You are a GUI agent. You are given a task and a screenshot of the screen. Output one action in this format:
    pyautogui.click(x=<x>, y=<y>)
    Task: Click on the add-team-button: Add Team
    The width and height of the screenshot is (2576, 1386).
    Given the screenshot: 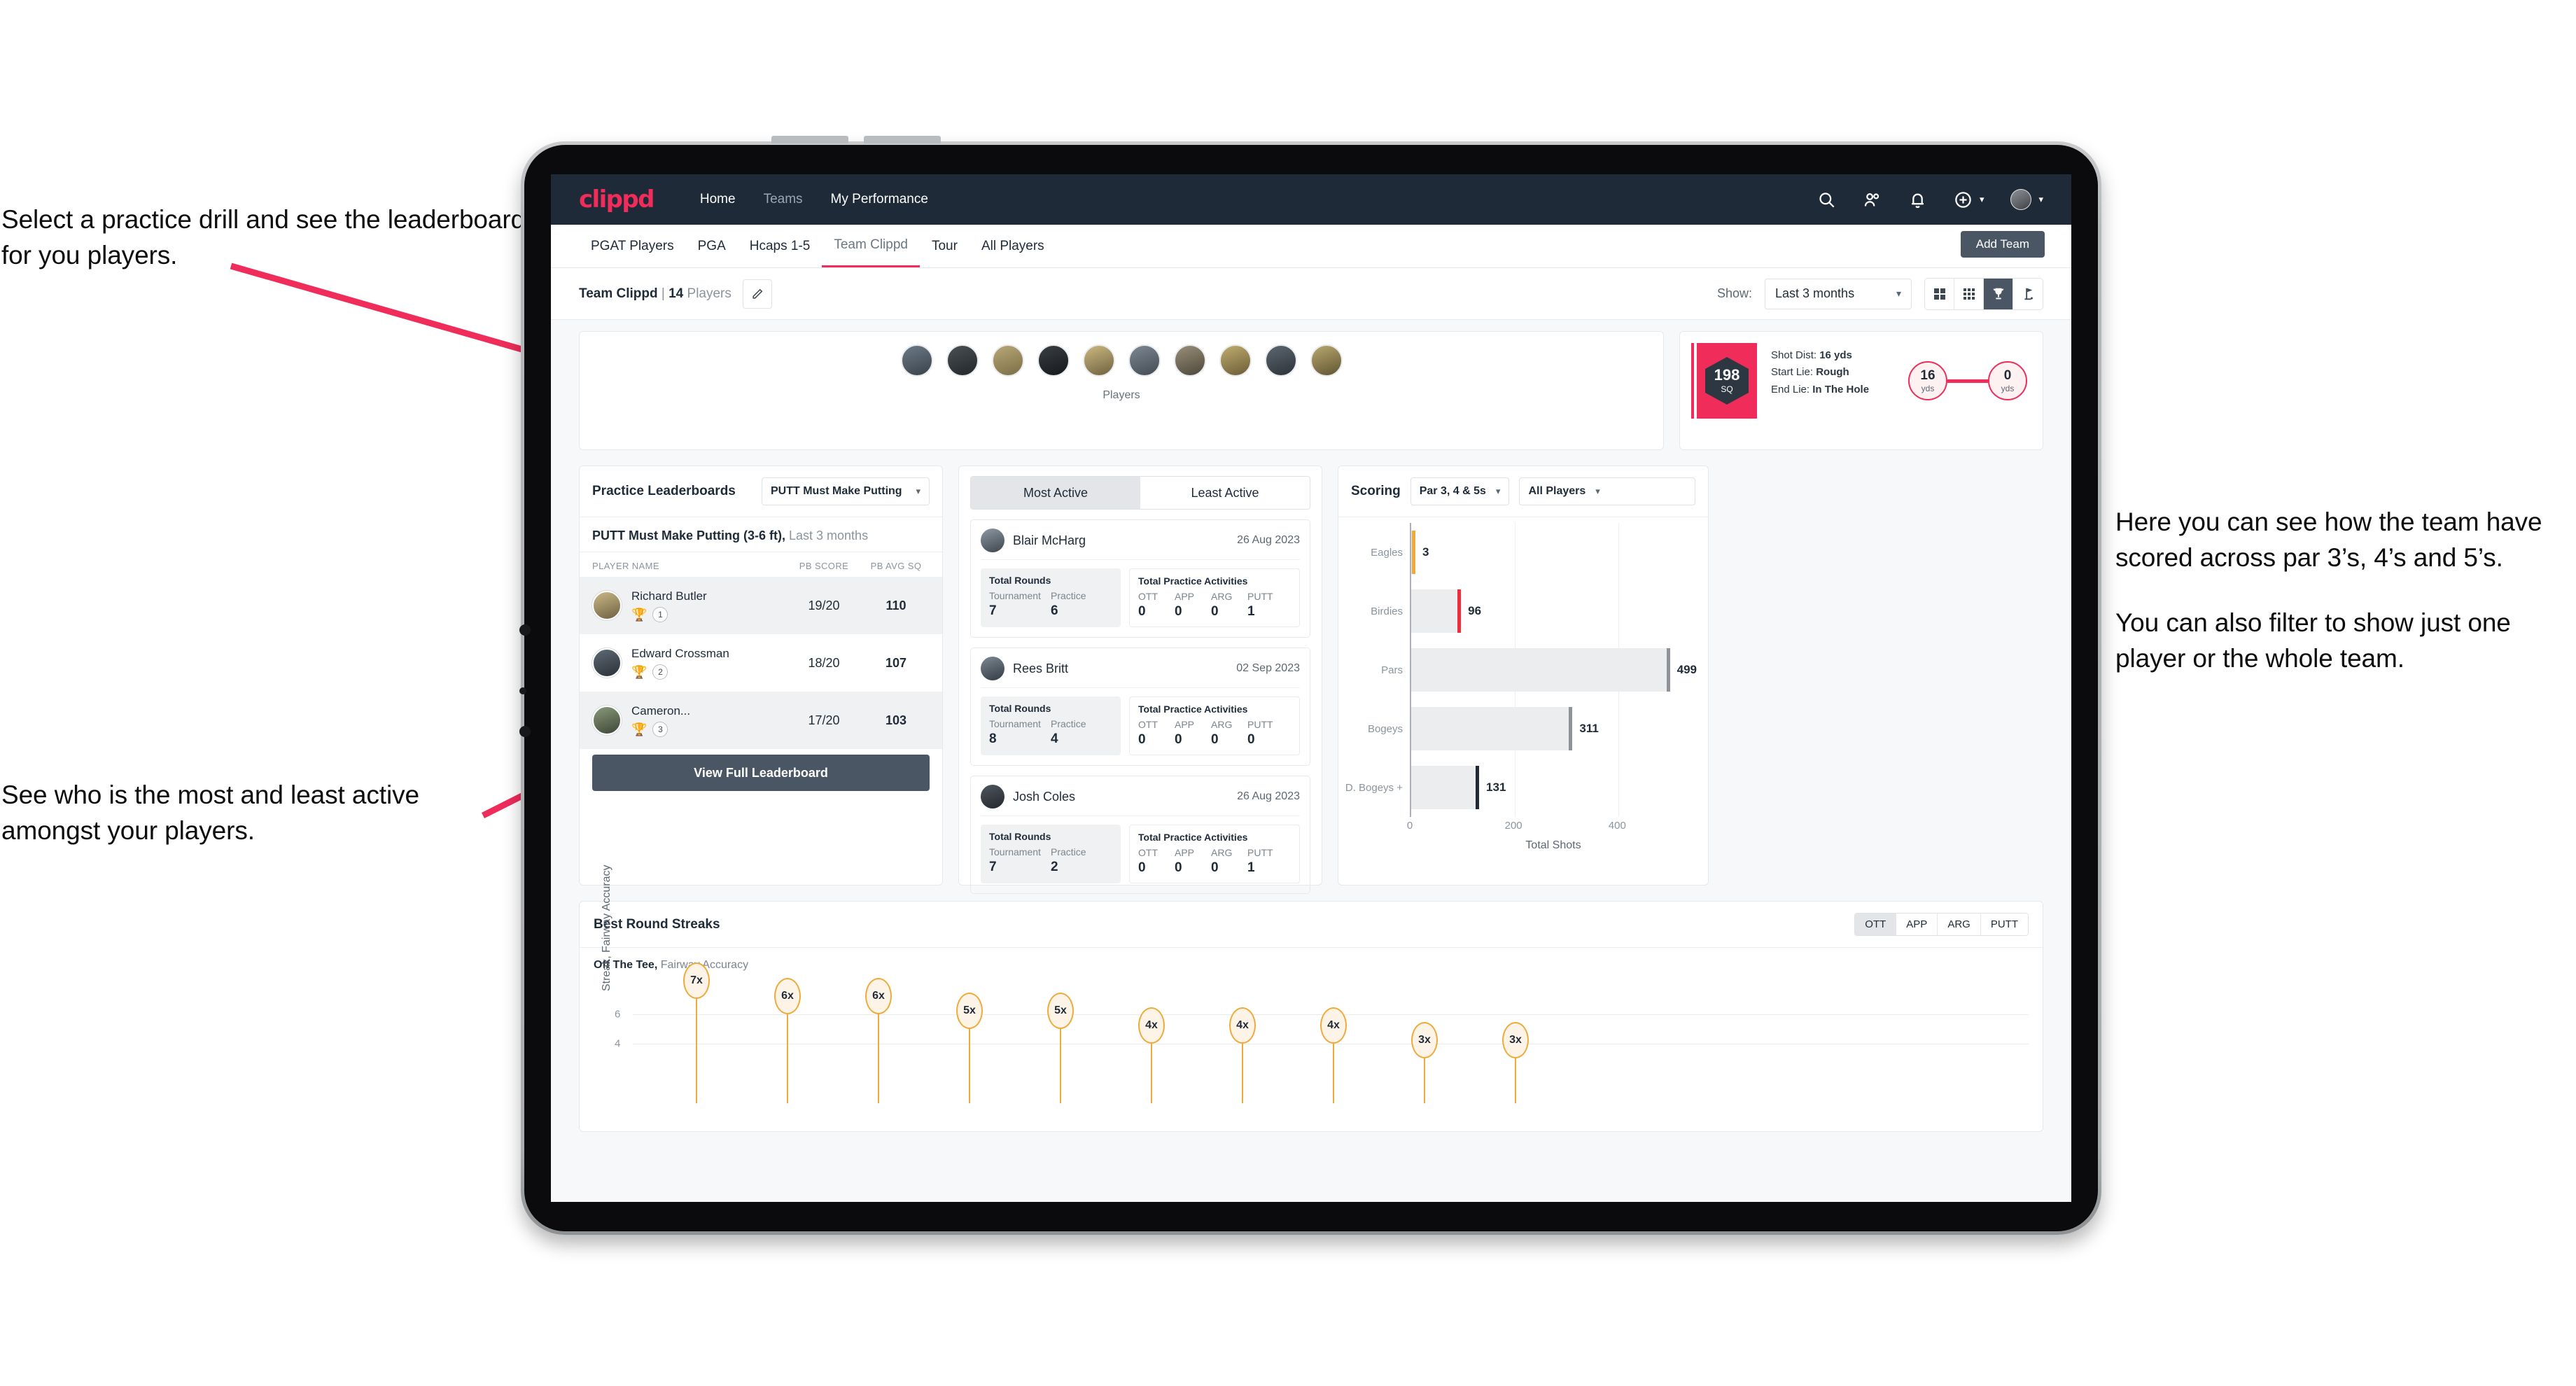 What is the action you would take?
    pyautogui.click(x=2002, y=244)
    